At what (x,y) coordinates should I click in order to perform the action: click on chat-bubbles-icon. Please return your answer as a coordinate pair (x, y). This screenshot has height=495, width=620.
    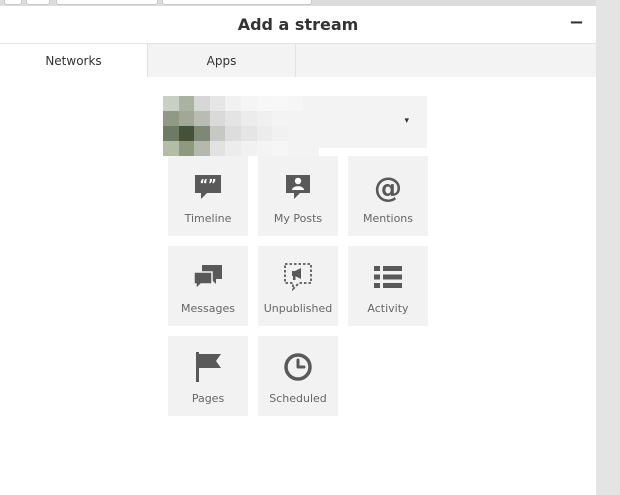
    Looking at the image, I should click on (208, 277).